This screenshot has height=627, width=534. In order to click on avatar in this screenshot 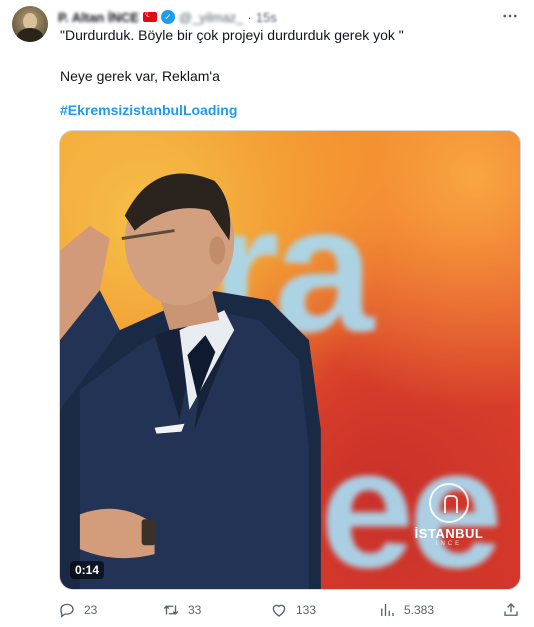, I will do `click(30, 24)`.